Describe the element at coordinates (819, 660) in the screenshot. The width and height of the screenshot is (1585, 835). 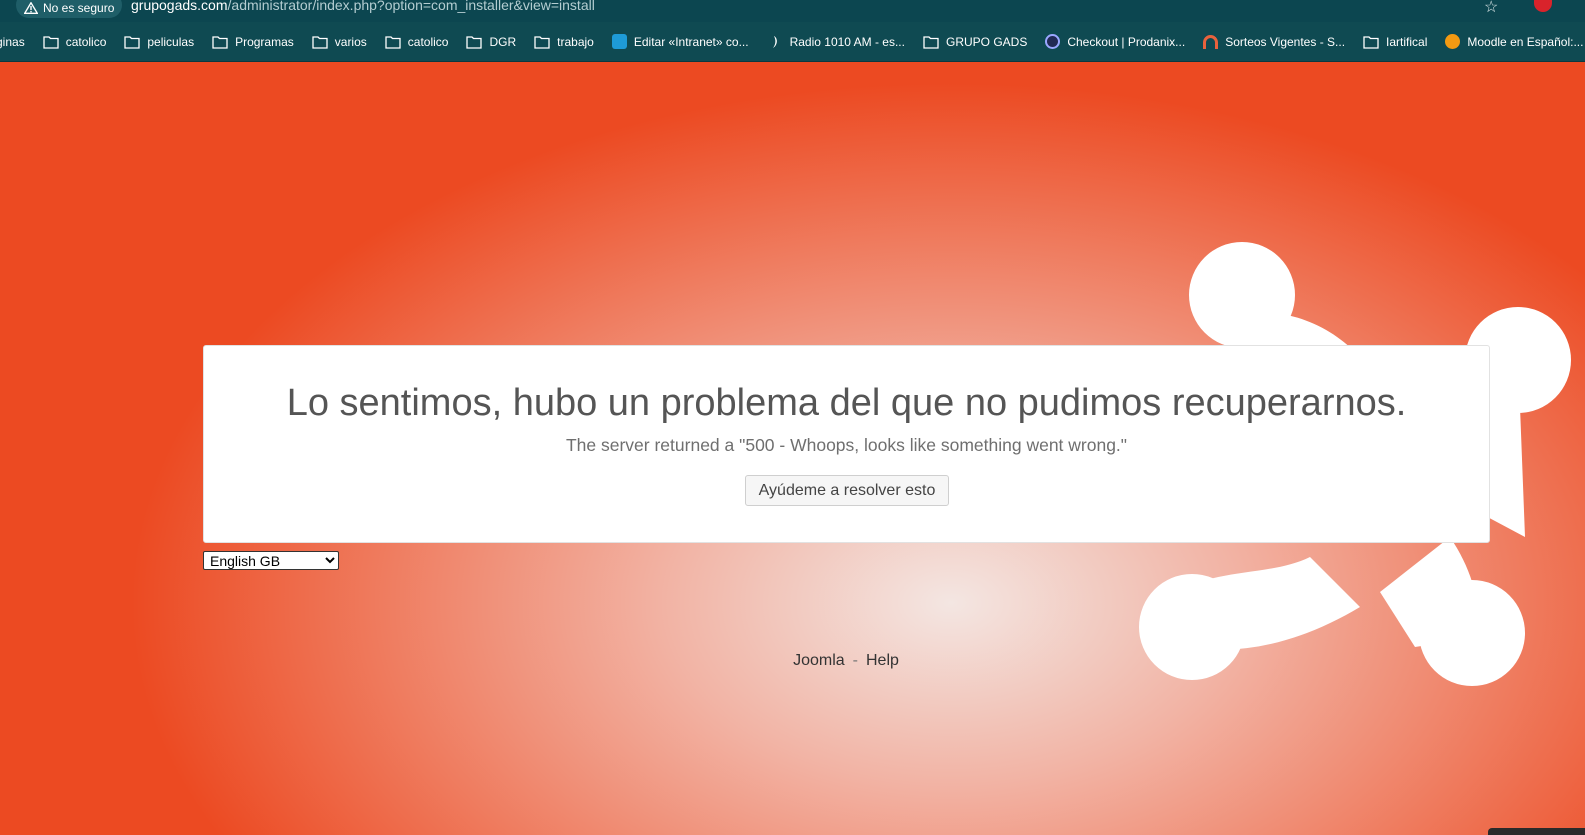
I see `joomla-link: Joomla` at that location.